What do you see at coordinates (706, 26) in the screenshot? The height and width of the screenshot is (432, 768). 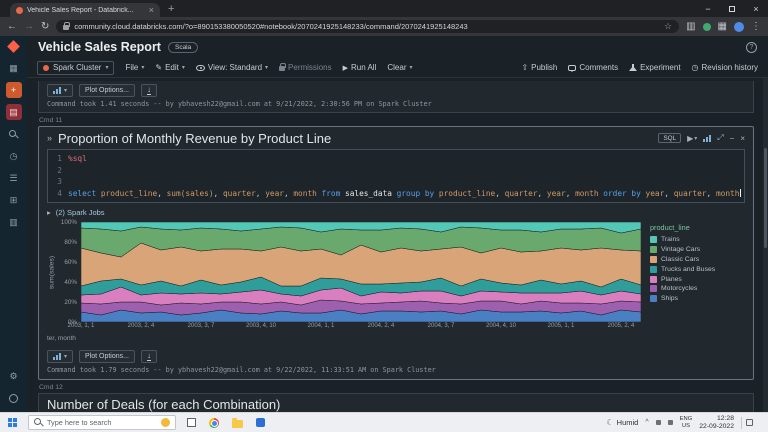 I see `extension-icon` at bounding box center [706, 26].